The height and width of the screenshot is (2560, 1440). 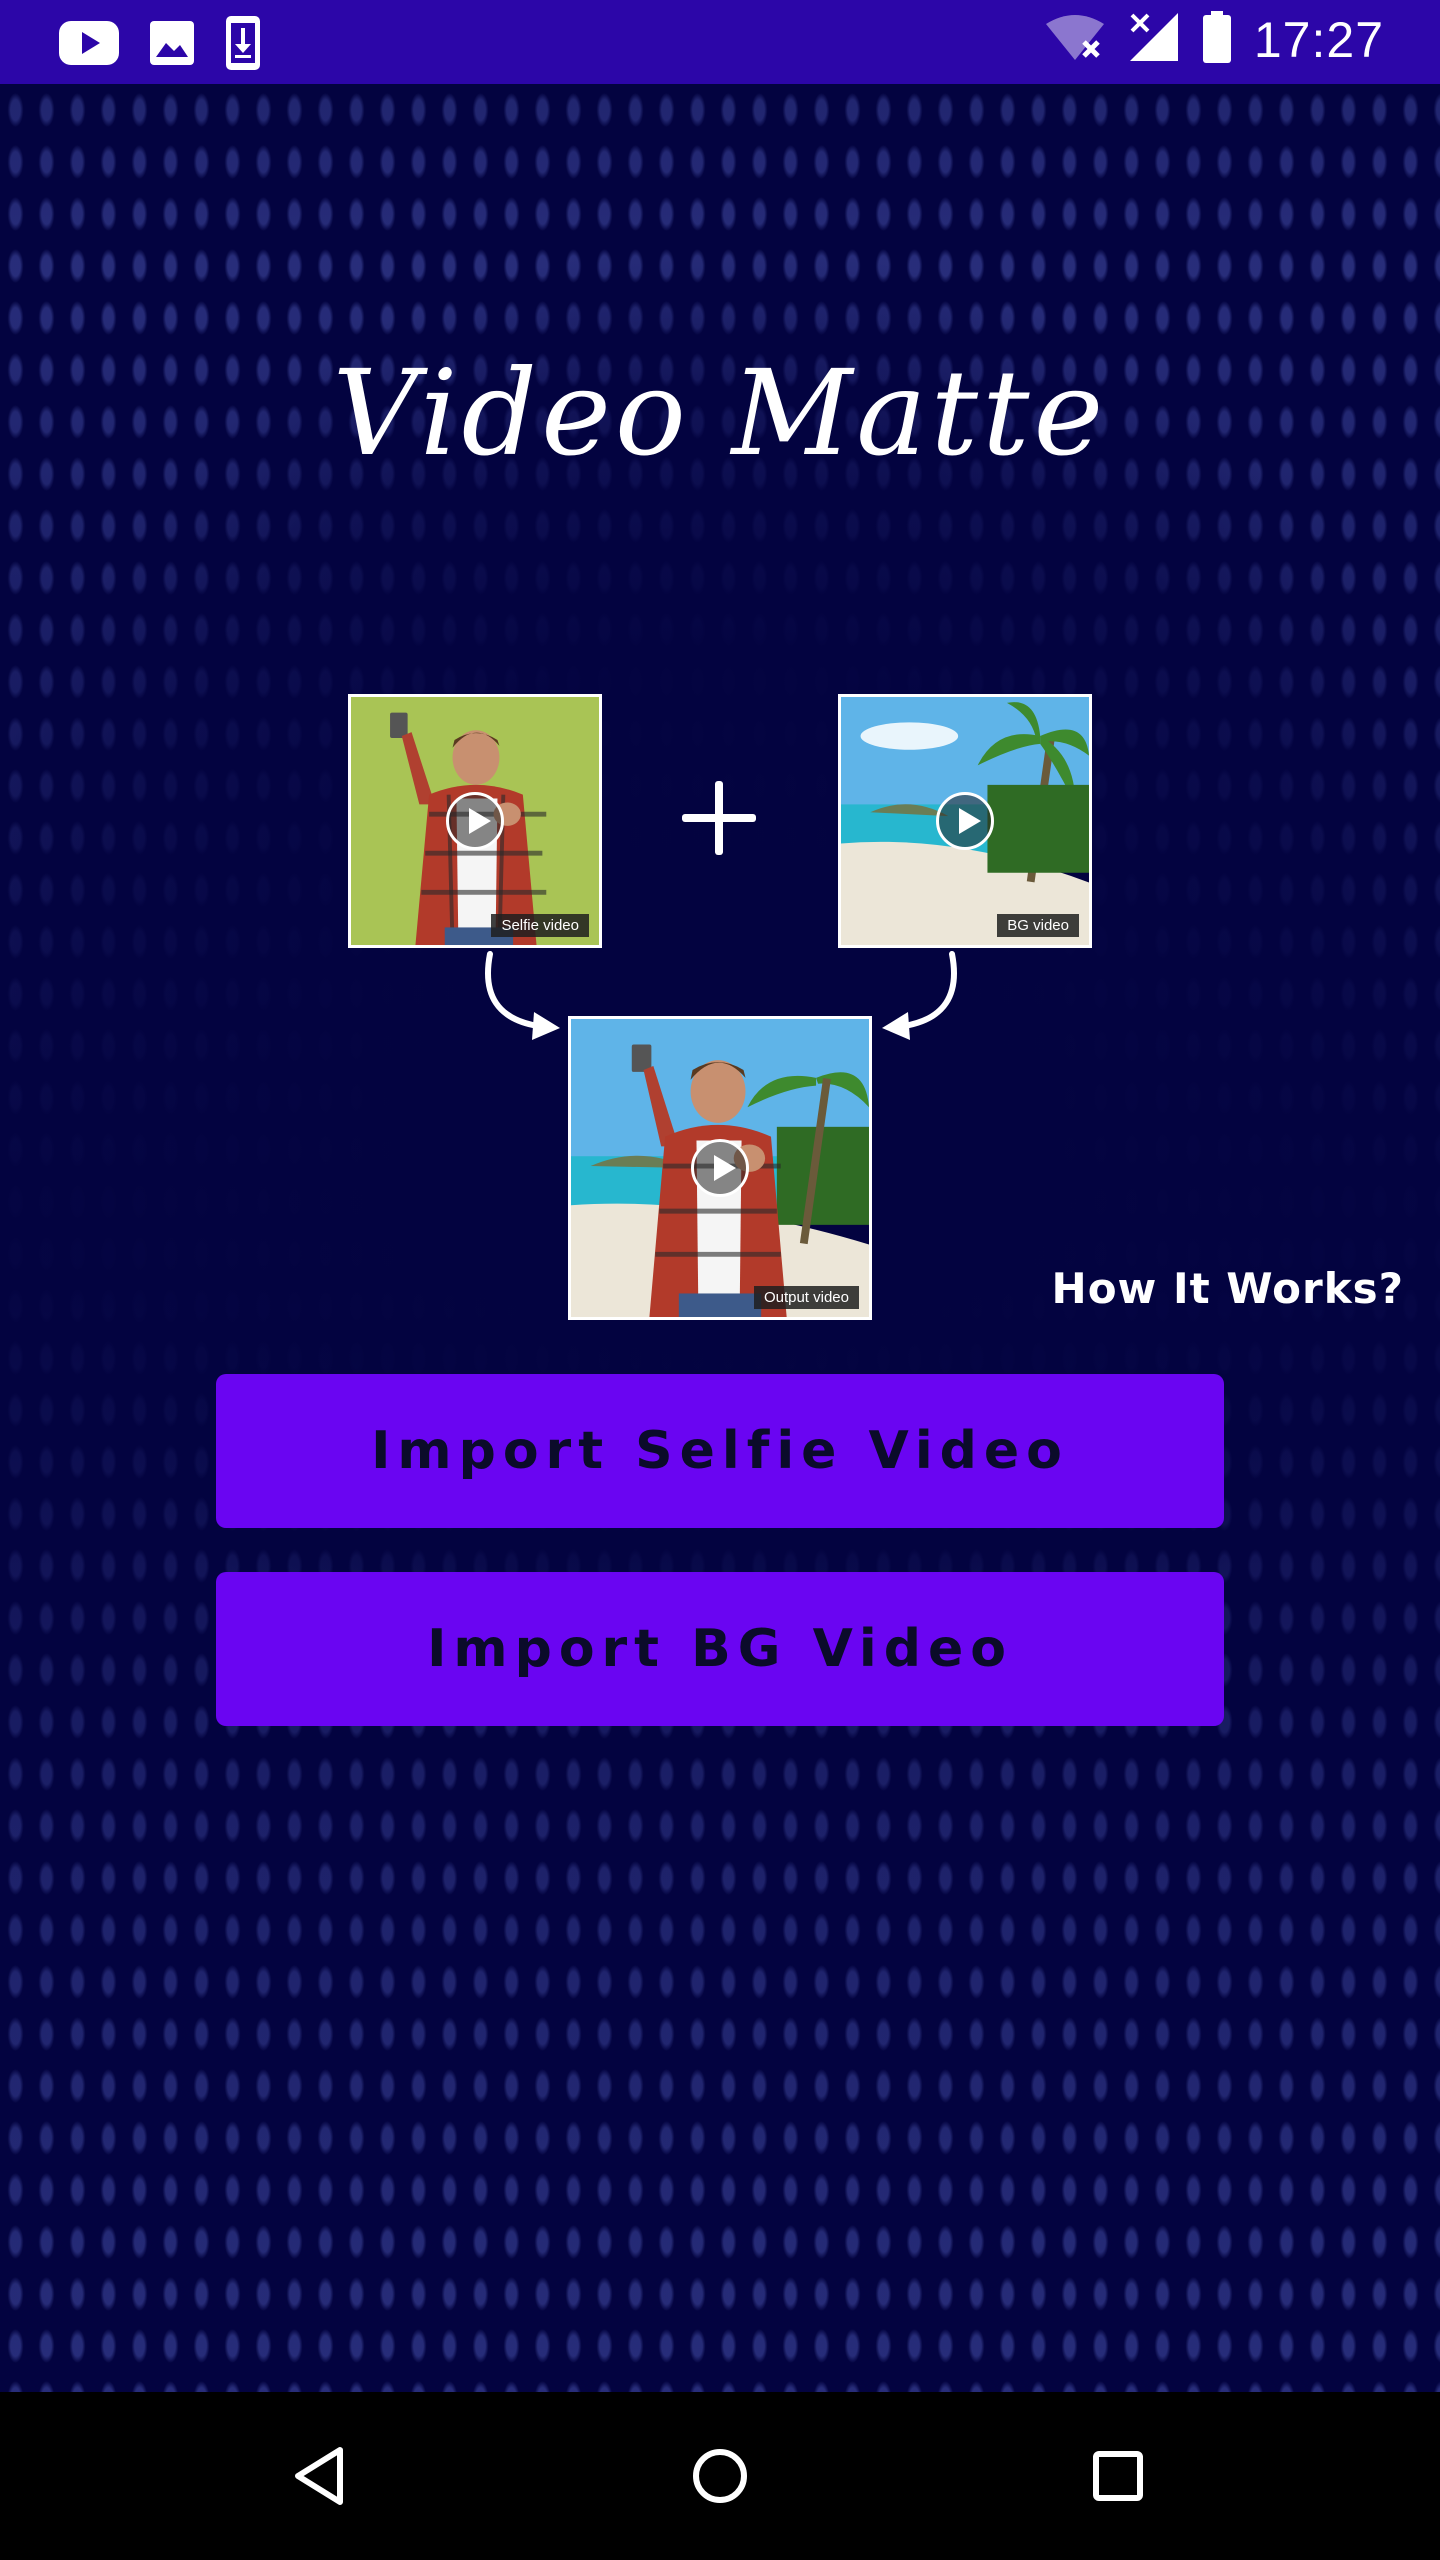 I want to click on status-bar: 17:27, so click(x=720, y=42).